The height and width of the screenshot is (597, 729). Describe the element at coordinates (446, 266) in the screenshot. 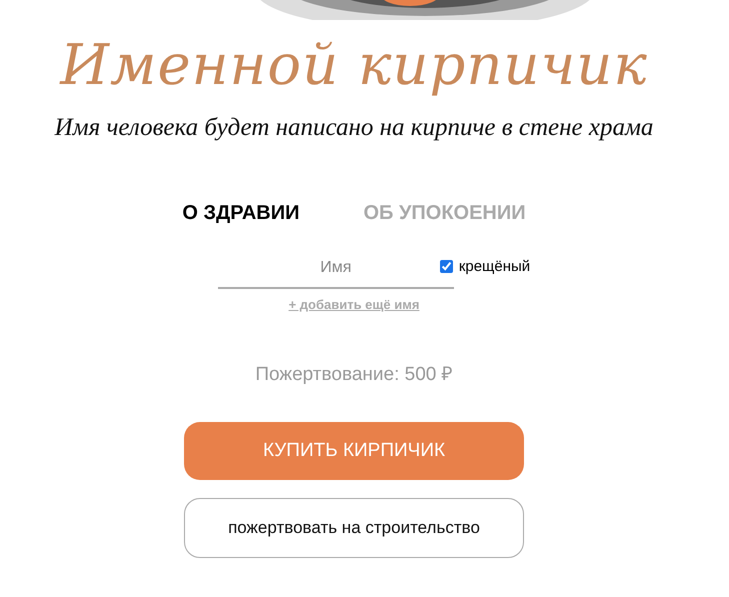

I see `baptized-checkbox` at that location.